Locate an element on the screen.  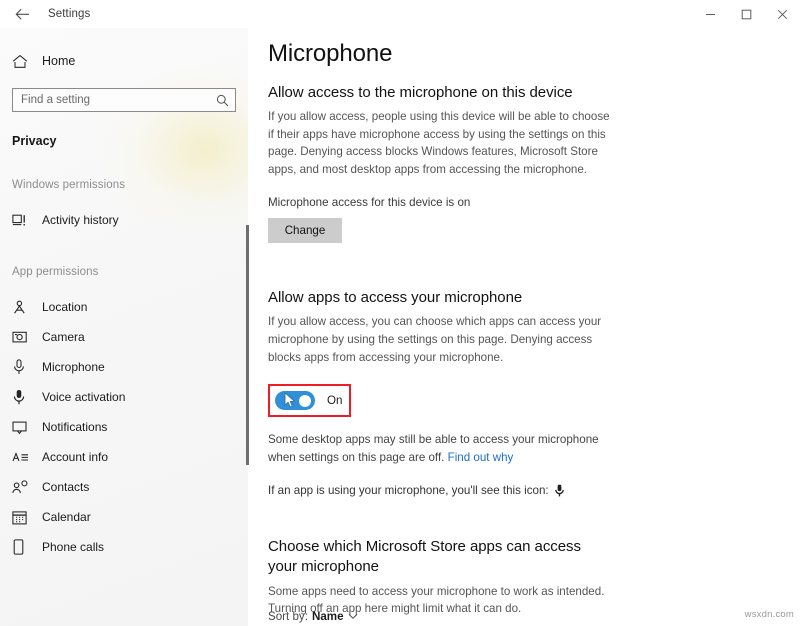
toggle-knob is located at coordinates (305, 400).